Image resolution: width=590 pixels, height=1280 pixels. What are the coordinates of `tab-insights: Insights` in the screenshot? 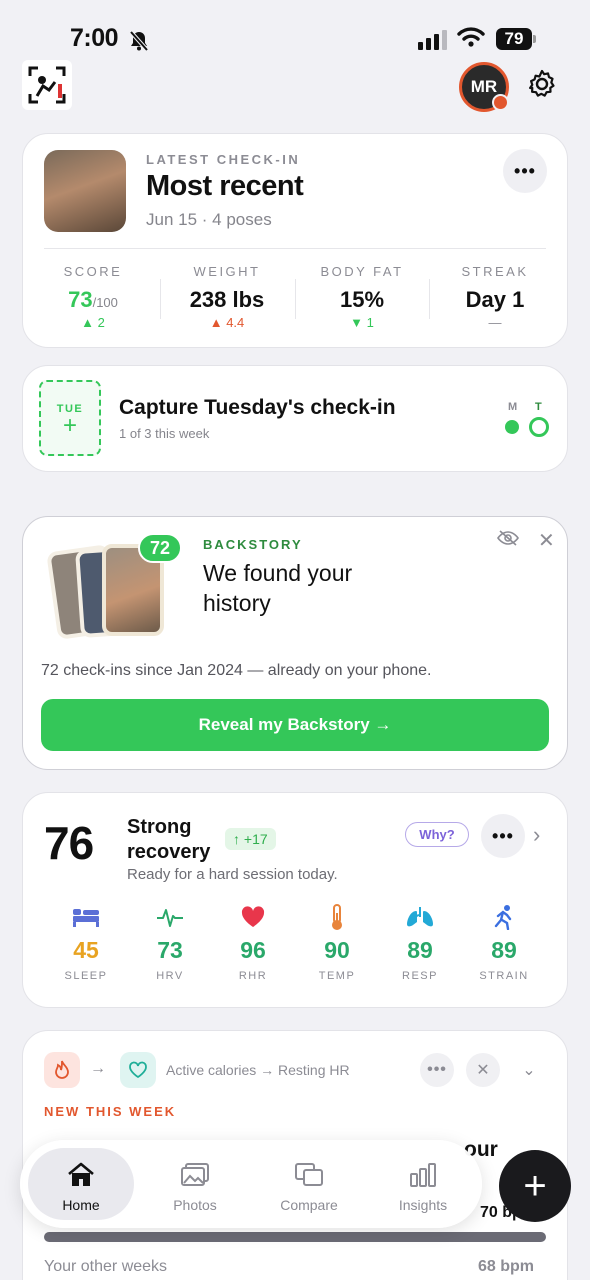 It's located at (423, 1184).